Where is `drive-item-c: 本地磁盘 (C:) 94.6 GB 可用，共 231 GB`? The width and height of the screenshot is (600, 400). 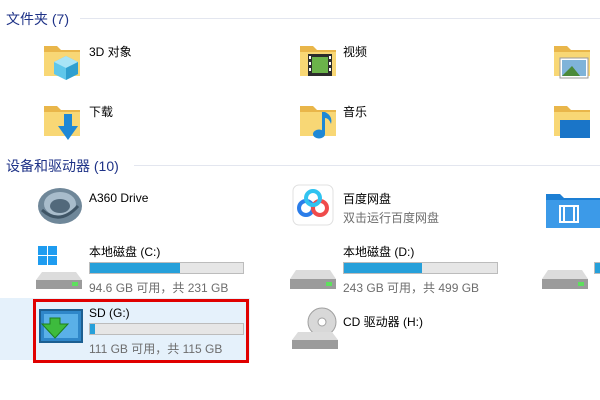
drive-item-c: 本地磁盘 (C:) 94.6 GB 可用，共 231 GB is located at coordinates (140, 270).